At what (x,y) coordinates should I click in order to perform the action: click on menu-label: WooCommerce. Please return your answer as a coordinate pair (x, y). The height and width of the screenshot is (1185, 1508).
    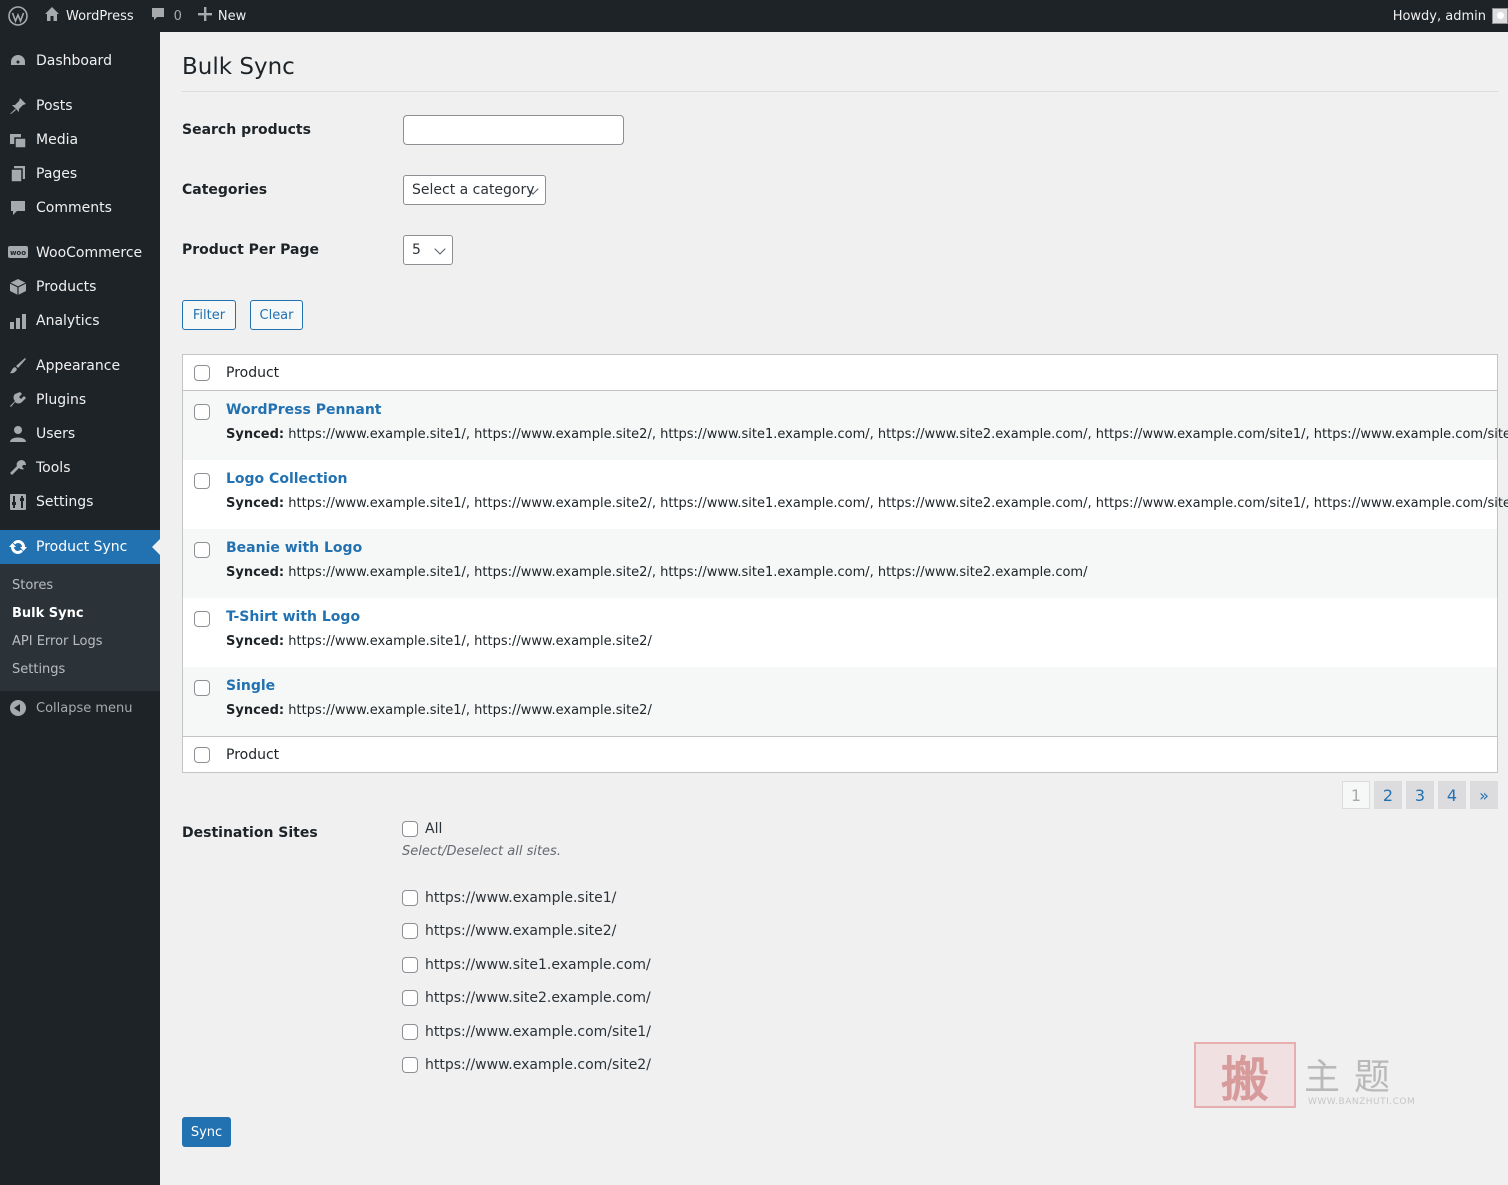
    Looking at the image, I should click on (89, 253).